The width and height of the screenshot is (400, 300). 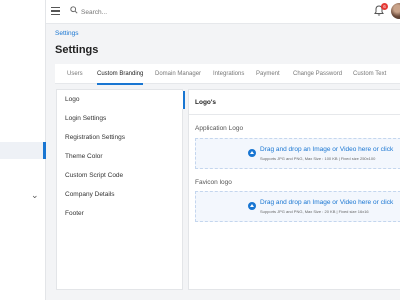 I want to click on menu-item-custom-script-code: Custom Script Code, so click(x=120, y=176).